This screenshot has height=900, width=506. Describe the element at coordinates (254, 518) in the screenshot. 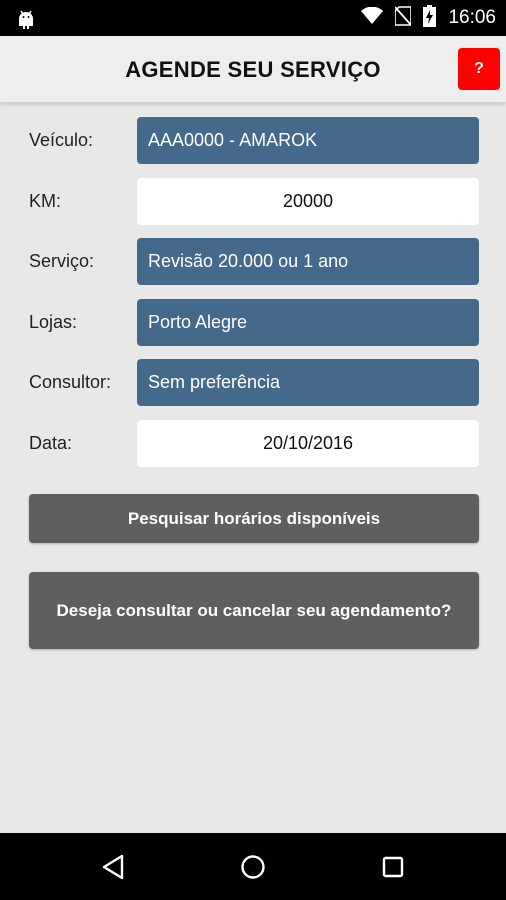

I see `search-times-button: Pesquisar horários disponíveis` at that location.